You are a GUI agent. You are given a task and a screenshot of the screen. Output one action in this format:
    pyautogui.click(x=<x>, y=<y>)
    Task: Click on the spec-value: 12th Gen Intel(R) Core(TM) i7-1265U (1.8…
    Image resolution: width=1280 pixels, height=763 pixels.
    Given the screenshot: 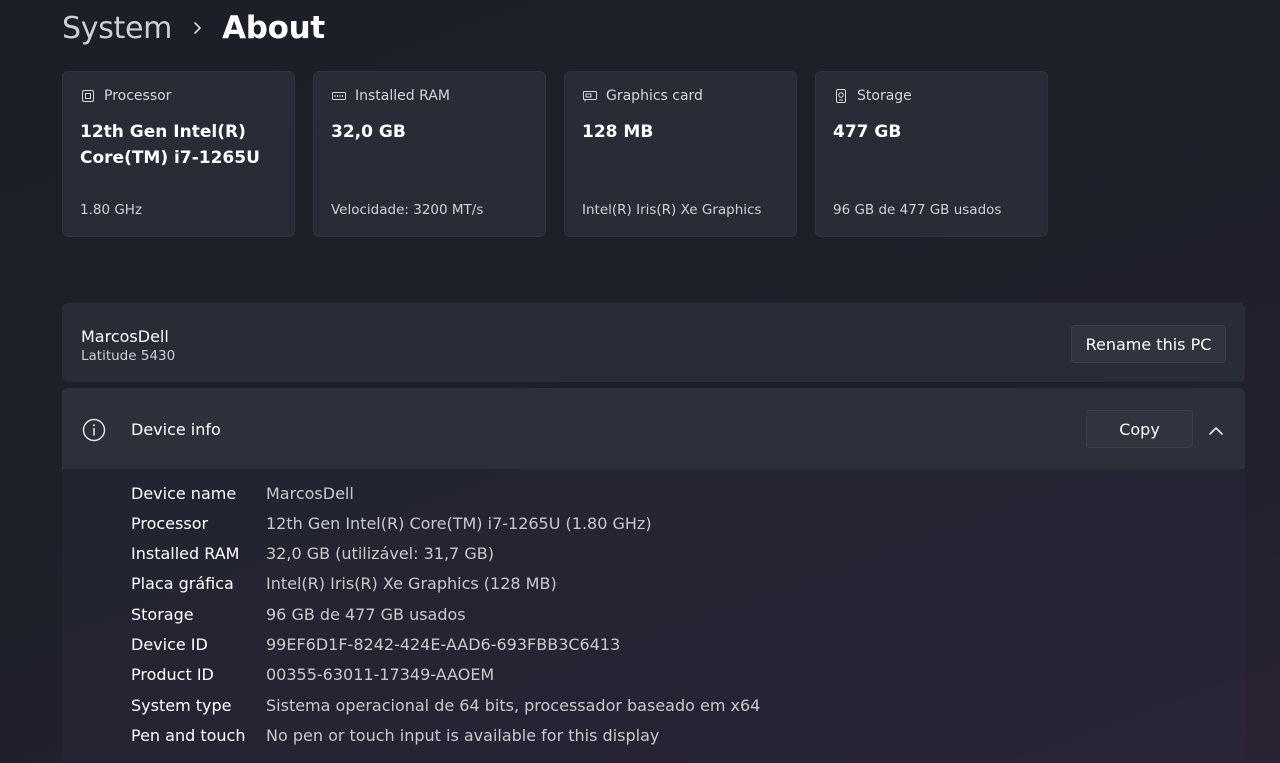 What is the action you would take?
    pyautogui.click(x=459, y=523)
    